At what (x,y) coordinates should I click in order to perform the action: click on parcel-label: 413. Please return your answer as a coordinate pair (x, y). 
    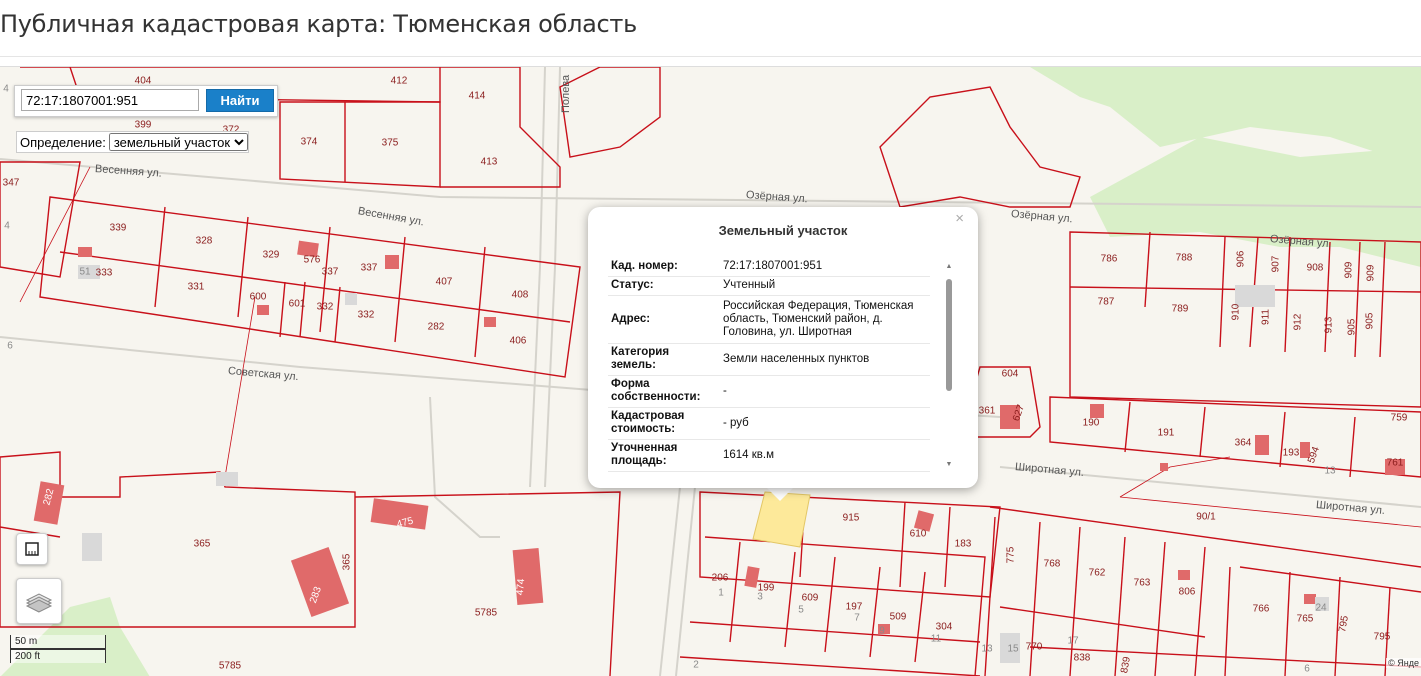
    Looking at the image, I should click on (489, 162).